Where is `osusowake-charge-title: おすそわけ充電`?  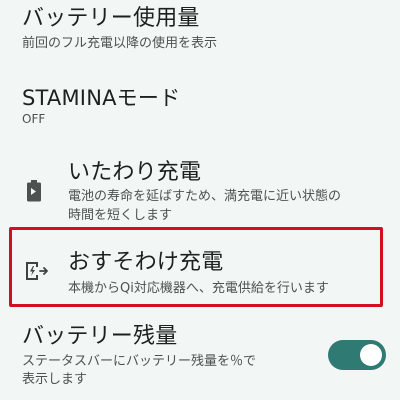
osusowake-charge-title: おすそわけ充電 is located at coordinates (146, 262).